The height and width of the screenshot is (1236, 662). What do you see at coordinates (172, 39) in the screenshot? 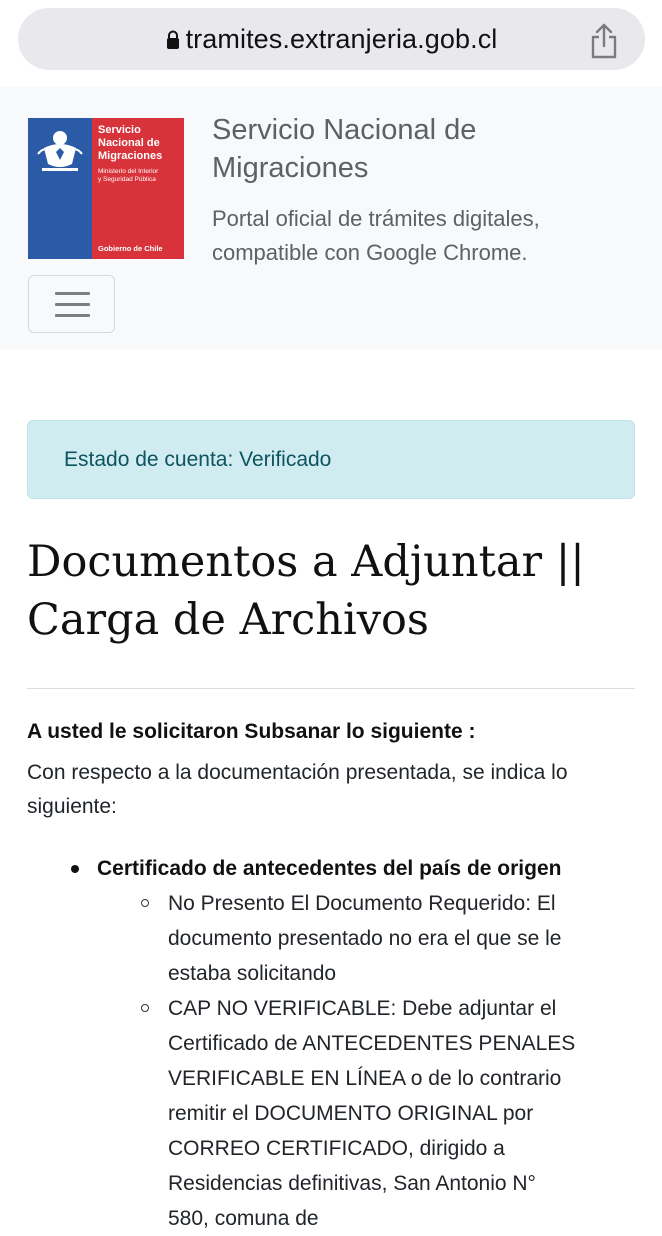
I see `lock-icon` at bounding box center [172, 39].